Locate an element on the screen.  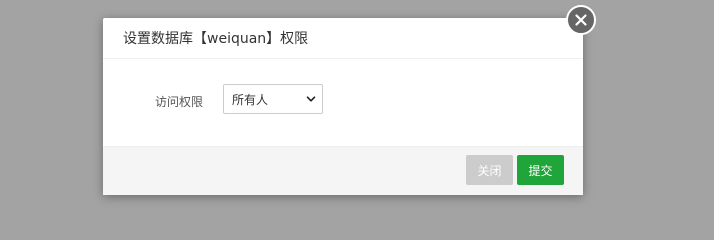
dialog-footer: 关闭 提交 is located at coordinates (343, 170).